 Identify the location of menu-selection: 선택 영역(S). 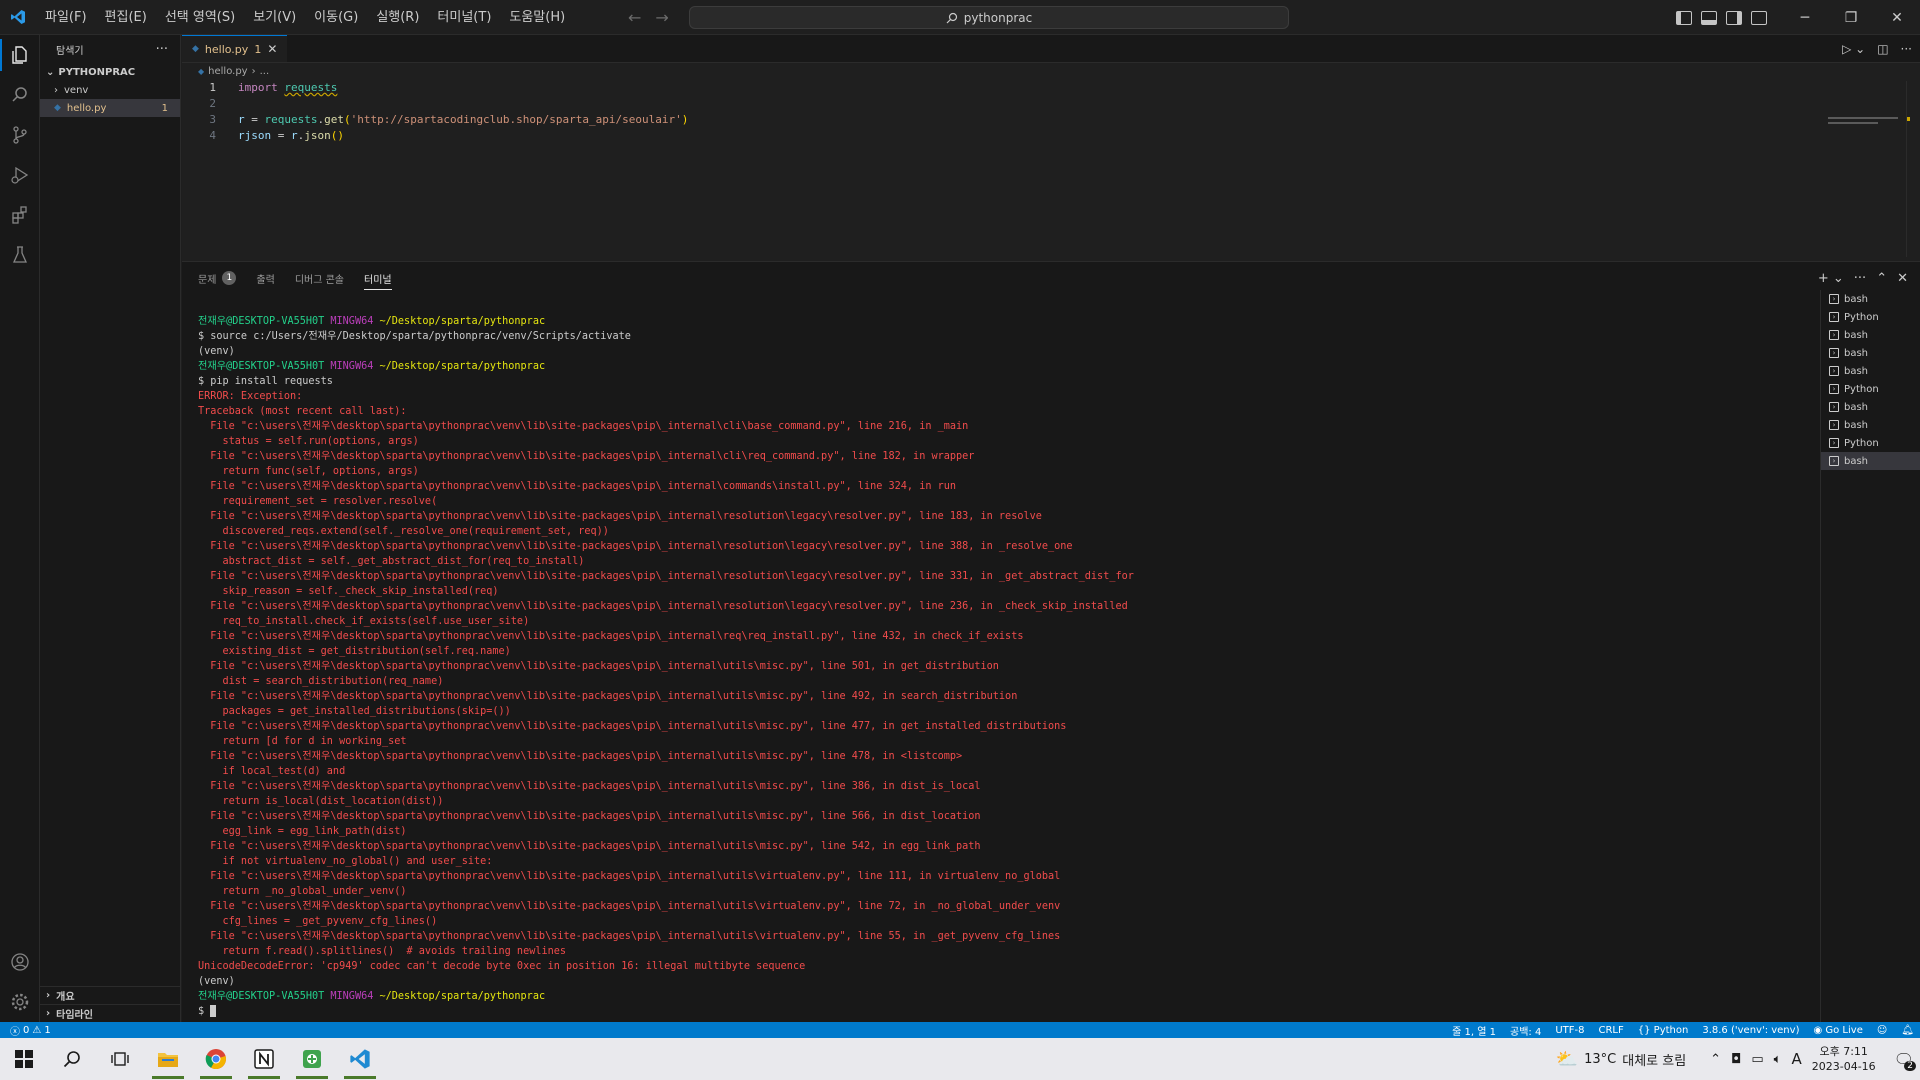
(200, 17).